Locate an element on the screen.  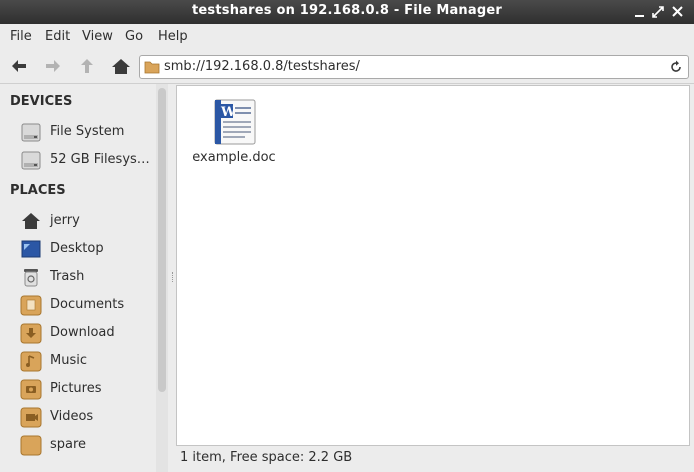
maximize-button is located at coordinates (658, 12).